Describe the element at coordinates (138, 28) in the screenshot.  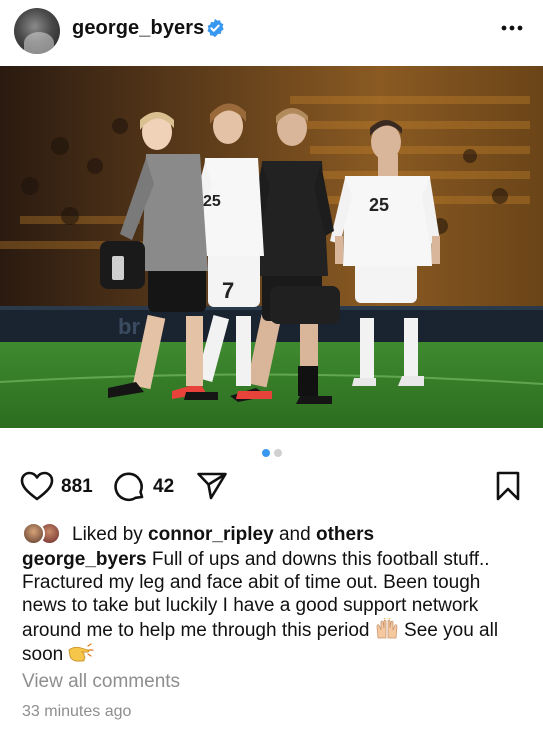
I see `post-author-username: george_byers` at that location.